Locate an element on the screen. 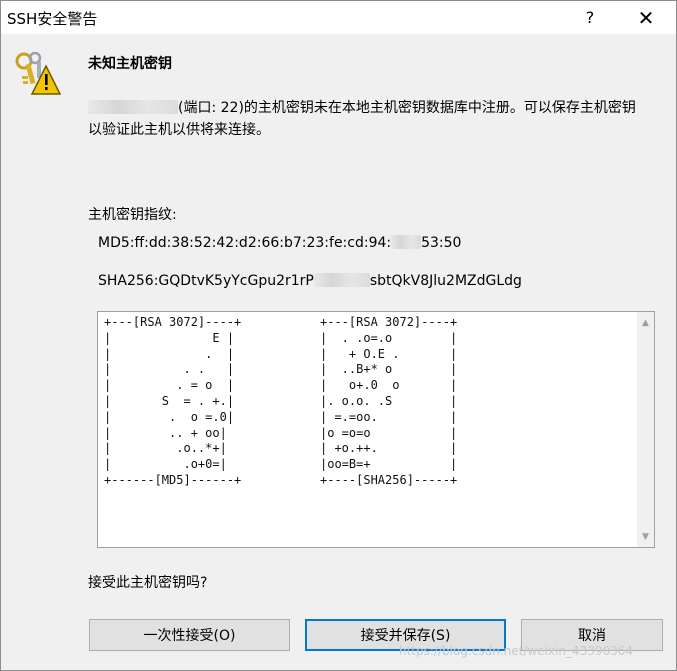 The width and height of the screenshot is (677, 671). title-bar: SSH安全警告 ? ✕ is located at coordinates (338, 17).